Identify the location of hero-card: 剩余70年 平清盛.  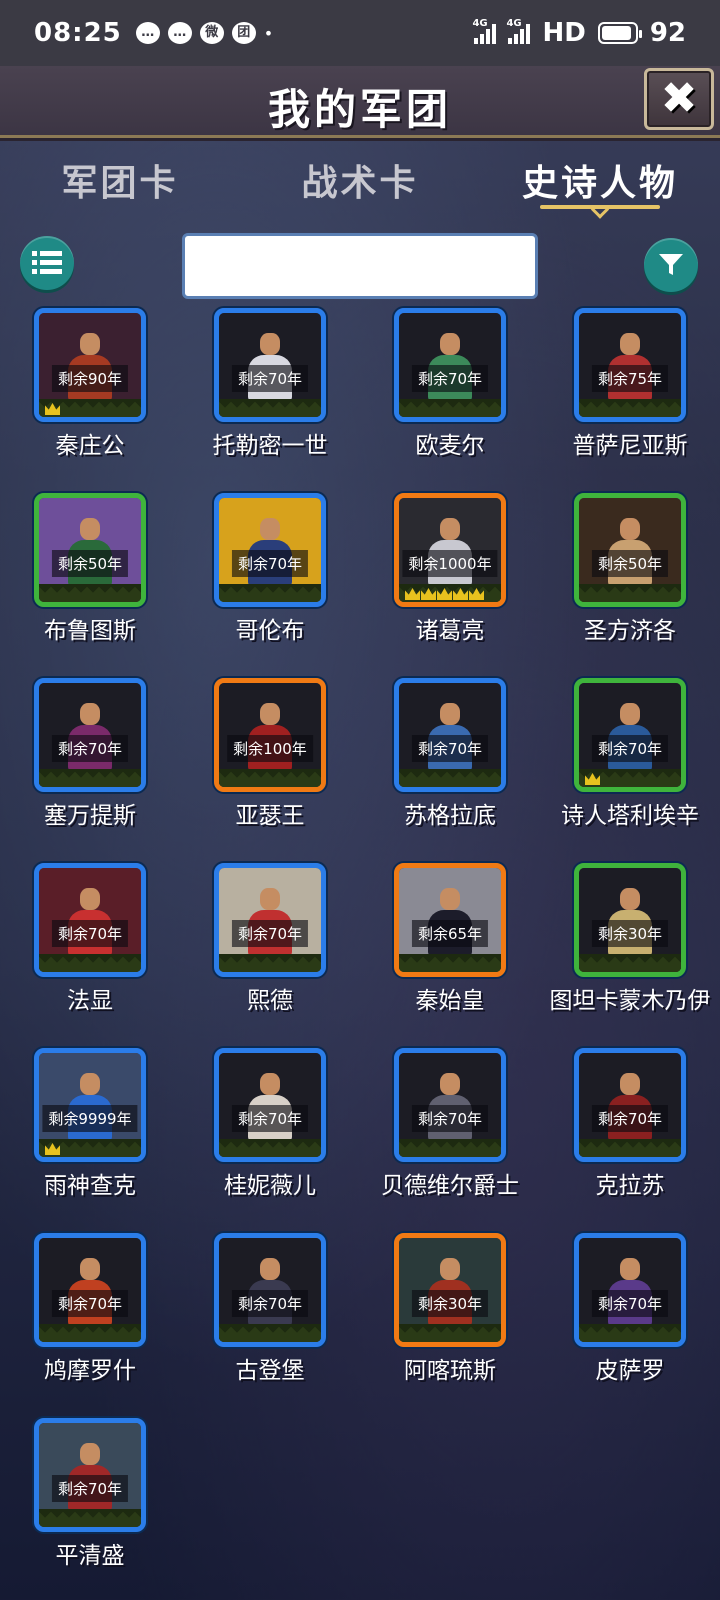
(90, 1508).